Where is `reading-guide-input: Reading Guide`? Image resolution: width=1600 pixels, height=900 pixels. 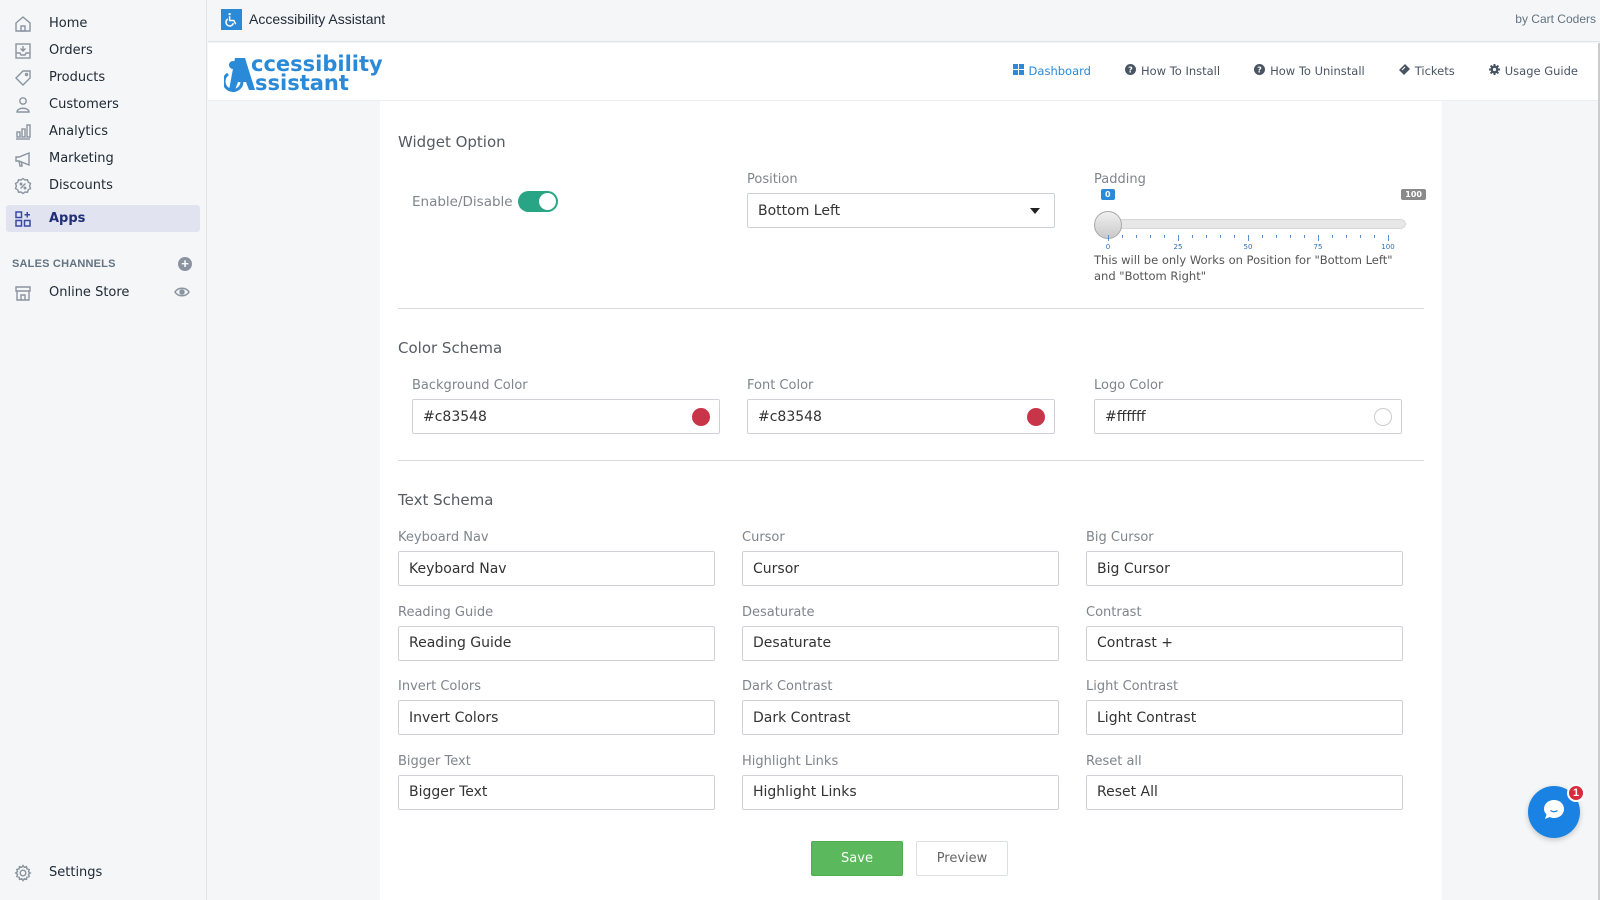 reading-guide-input: Reading Guide is located at coordinates (556, 643).